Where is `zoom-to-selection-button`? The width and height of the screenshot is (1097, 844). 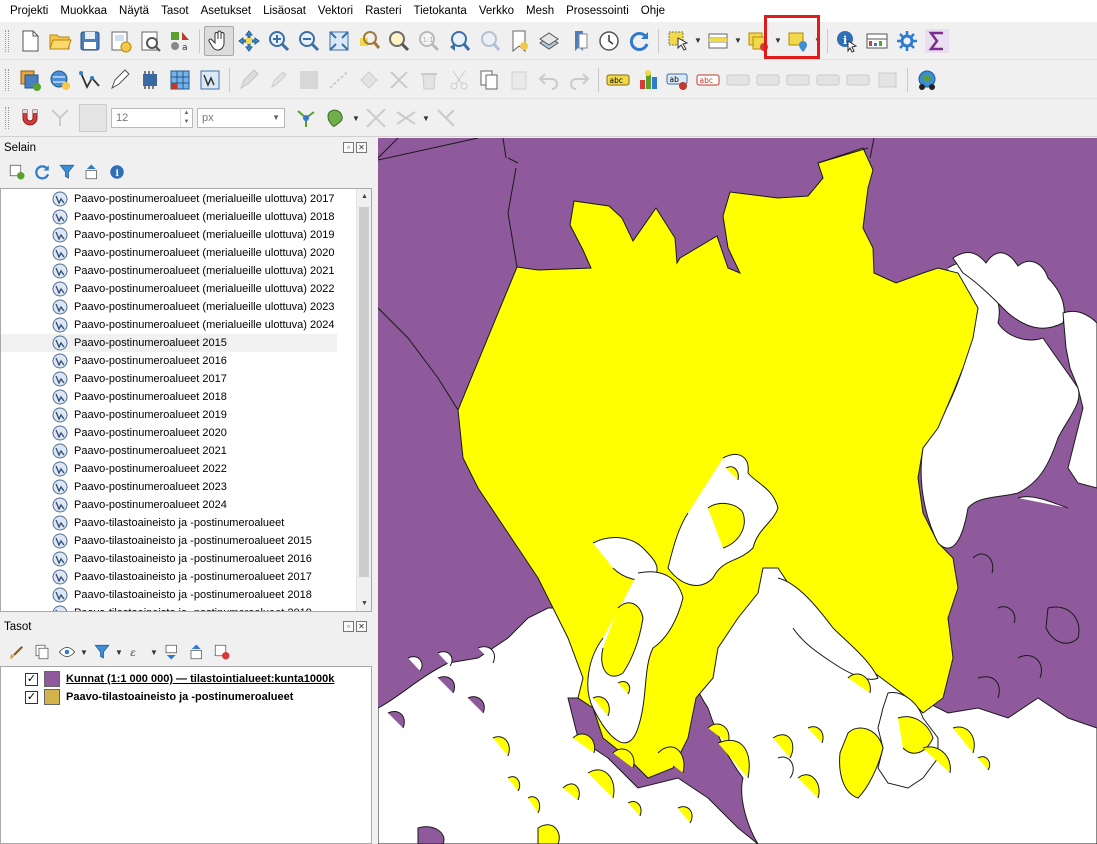 zoom-to-selection-button is located at coordinates (369, 41).